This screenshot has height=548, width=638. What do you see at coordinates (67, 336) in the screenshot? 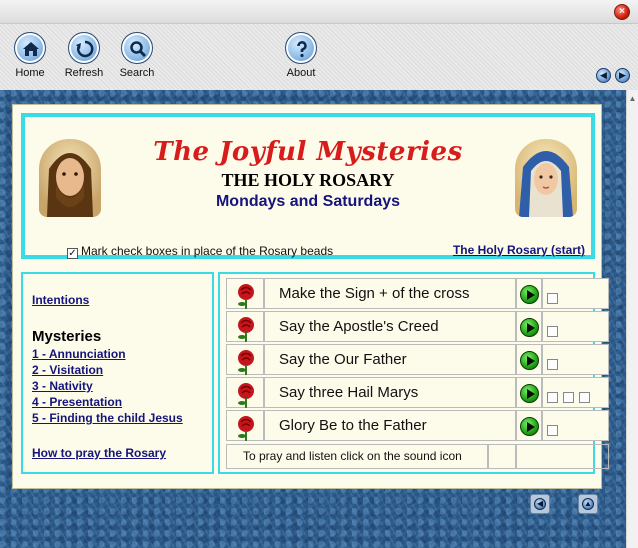
I see `mysteries-heading: Mysteries` at bounding box center [67, 336].